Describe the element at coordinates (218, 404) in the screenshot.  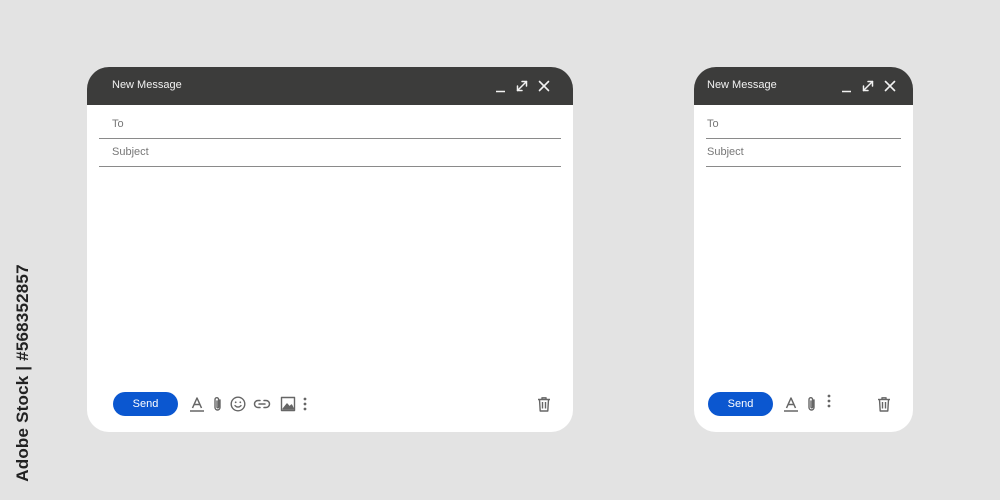
I see `attach-icon` at that location.